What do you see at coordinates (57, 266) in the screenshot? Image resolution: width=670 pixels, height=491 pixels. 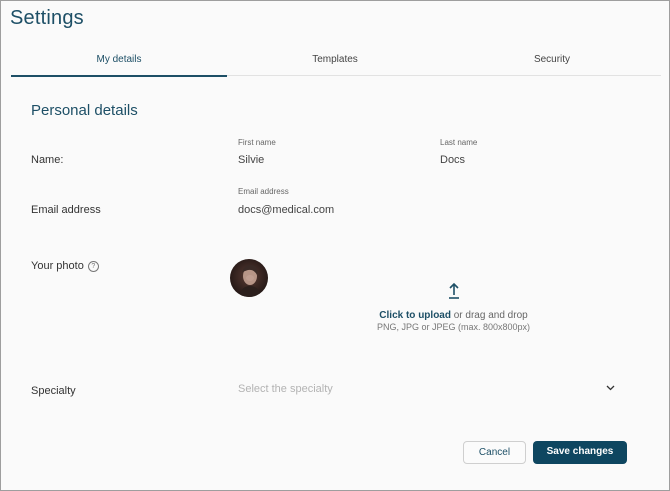 I see `photo-label-text: Your photo` at bounding box center [57, 266].